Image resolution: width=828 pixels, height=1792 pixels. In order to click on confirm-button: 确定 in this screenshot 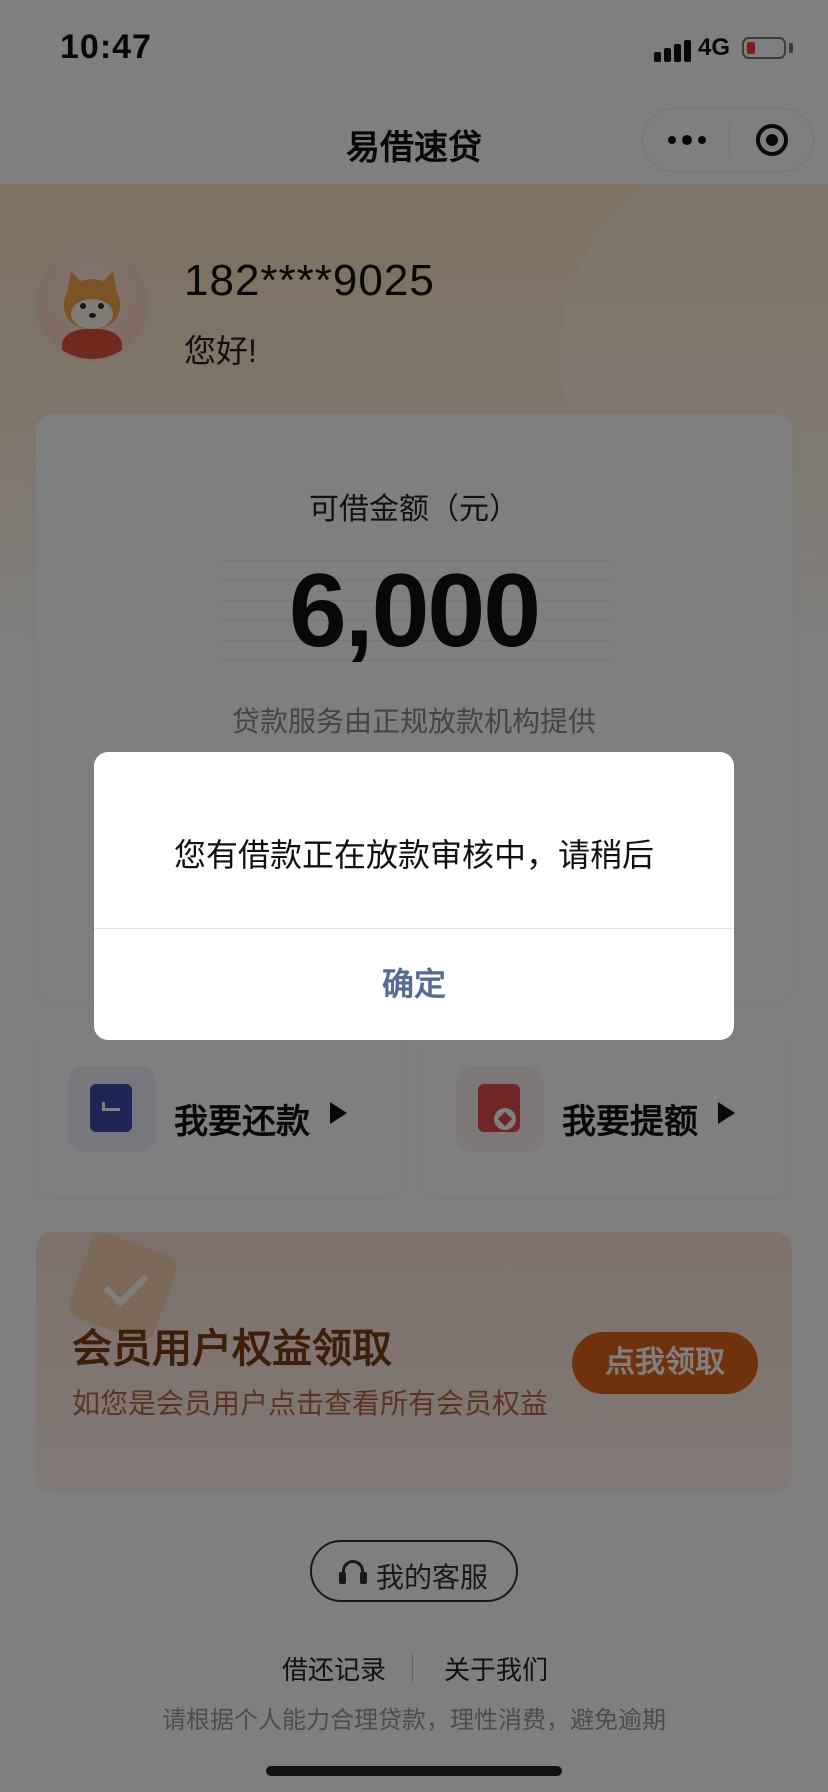, I will do `click(414, 984)`.